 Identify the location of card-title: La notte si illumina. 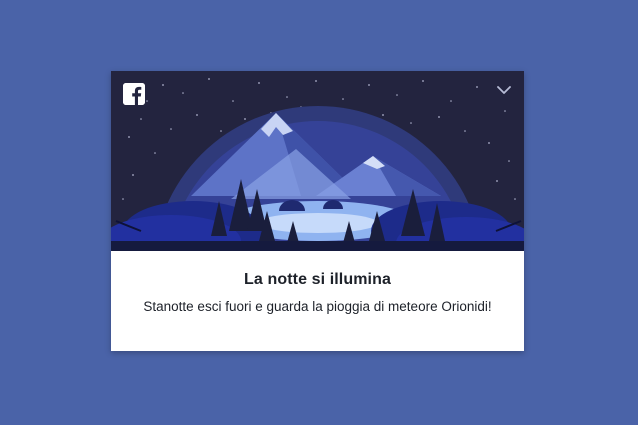
(317, 279).